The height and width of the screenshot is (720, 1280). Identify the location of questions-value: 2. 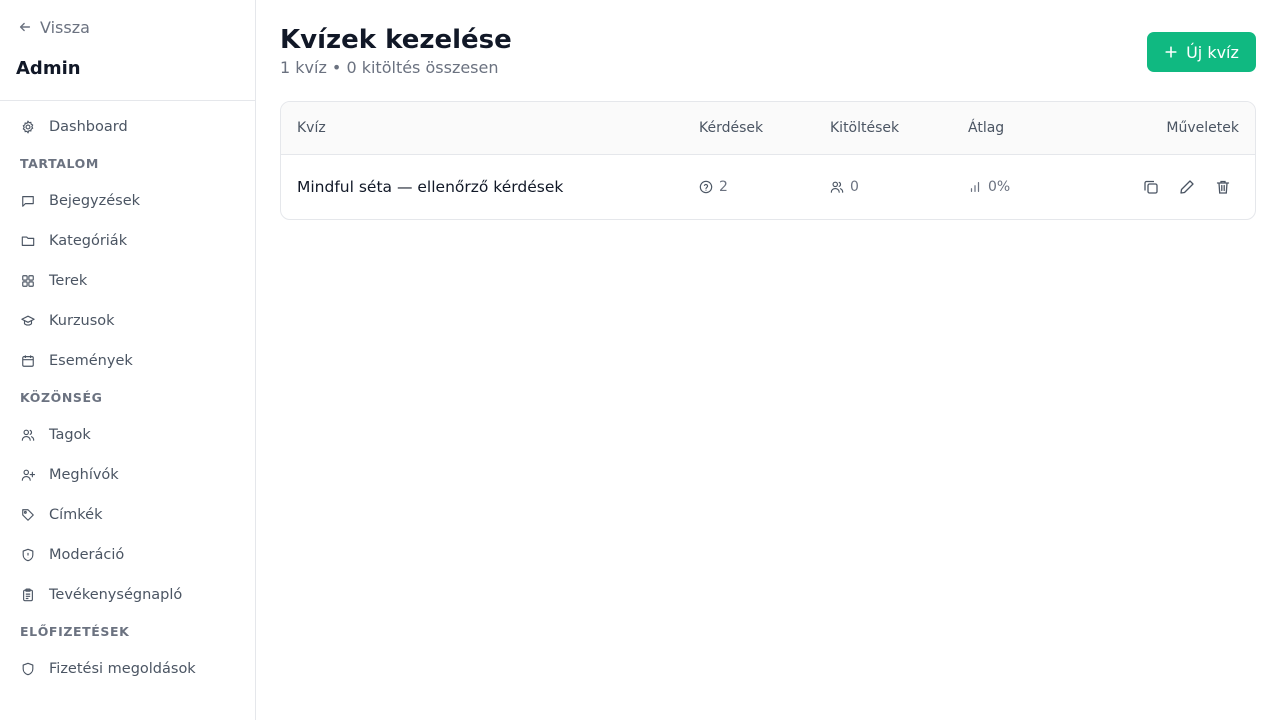
(723, 187).